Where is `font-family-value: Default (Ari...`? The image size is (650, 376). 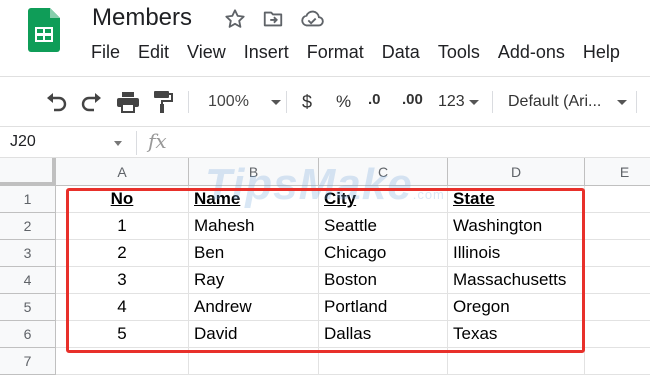
font-family-value: Default (Ari... is located at coordinates (555, 101).